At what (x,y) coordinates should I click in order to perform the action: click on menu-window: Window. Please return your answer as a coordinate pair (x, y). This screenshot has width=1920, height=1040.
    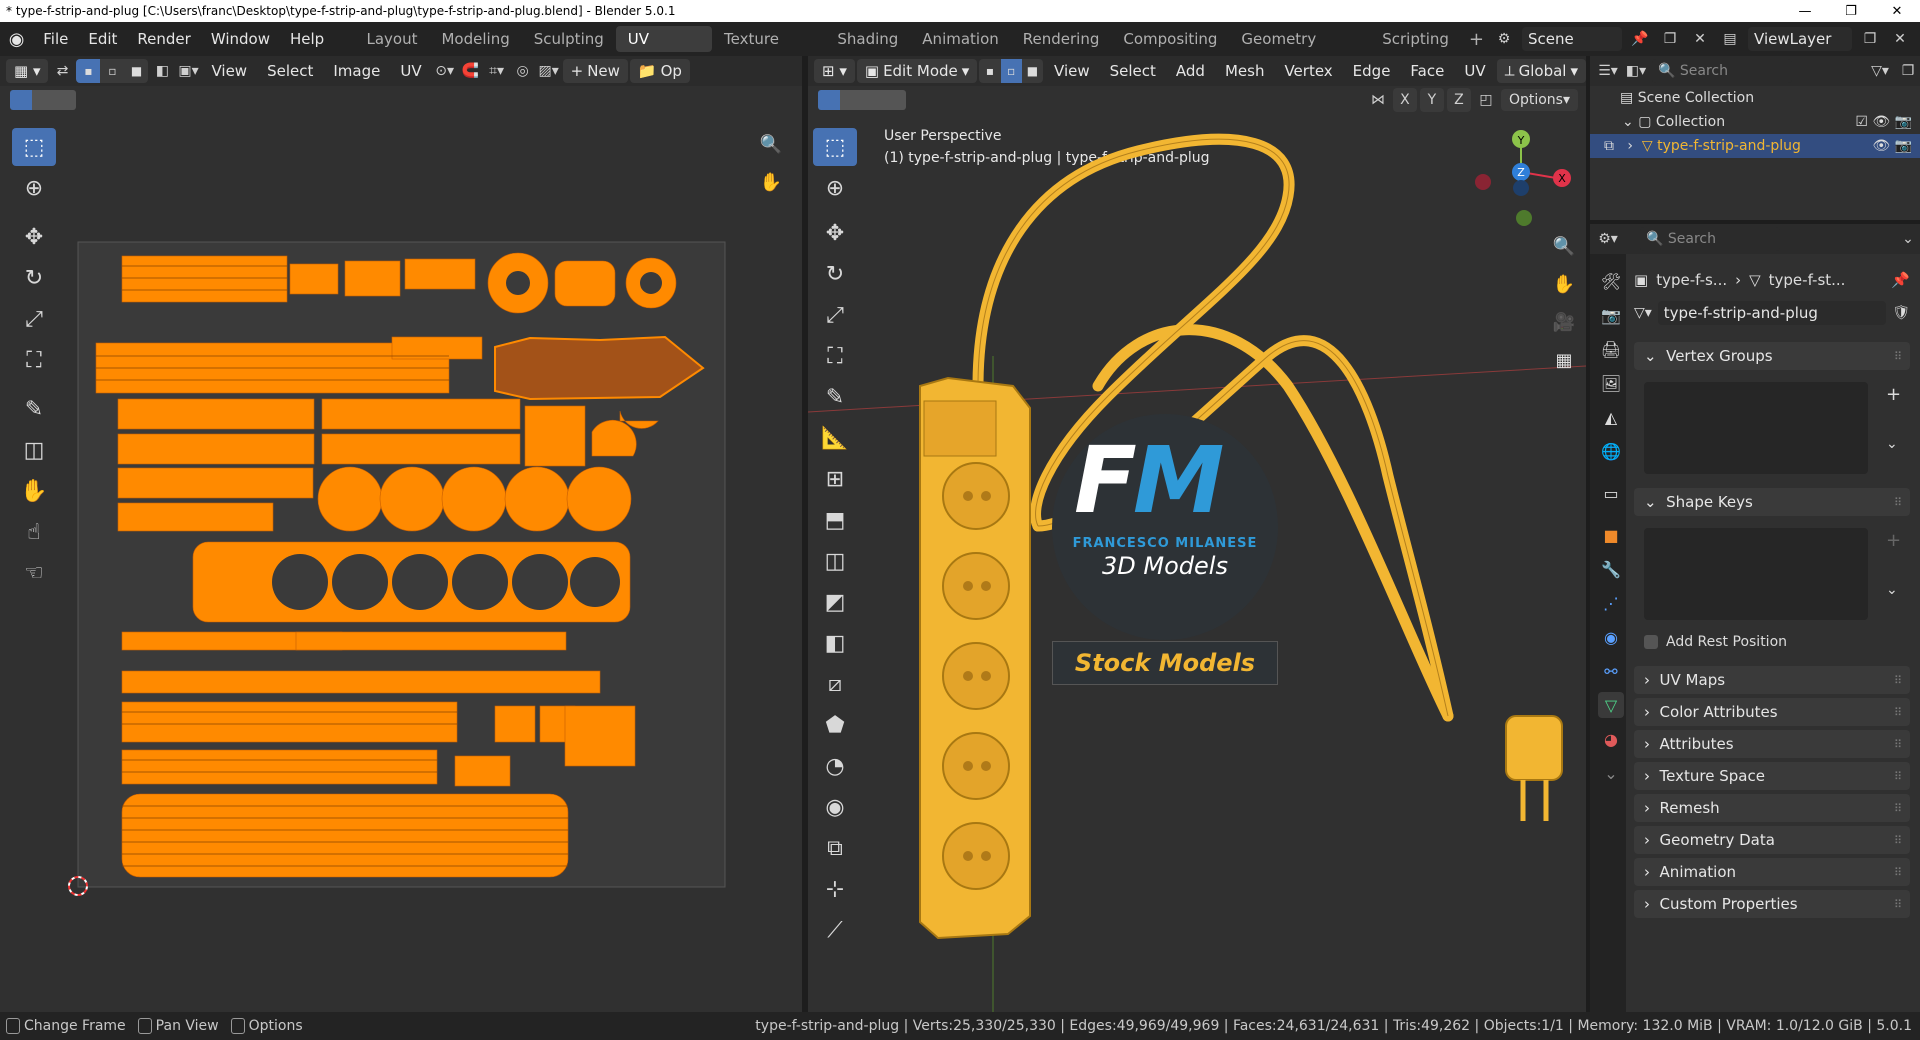
    Looking at the image, I should click on (240, 39).